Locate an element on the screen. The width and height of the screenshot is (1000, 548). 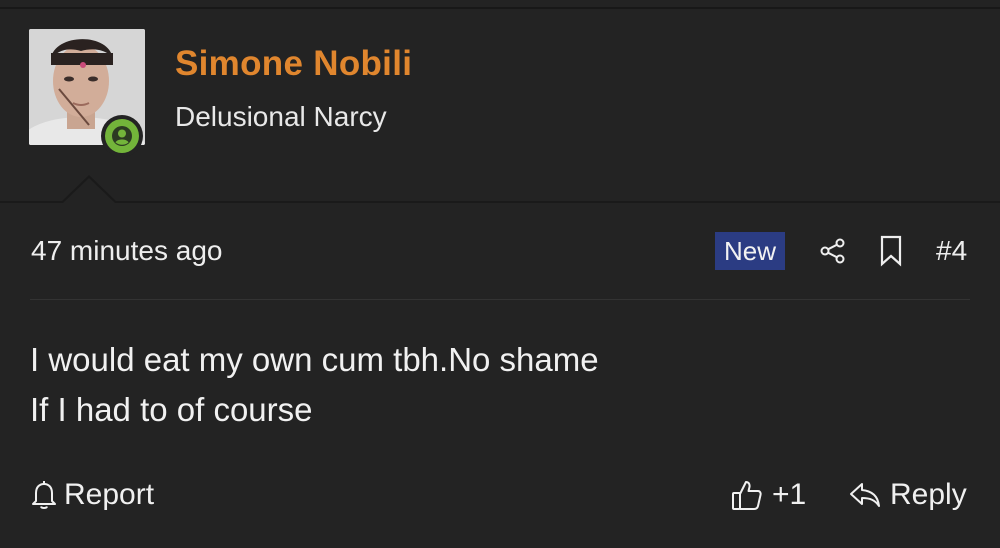
bookmark-icon is located at coordinates (891, 251).